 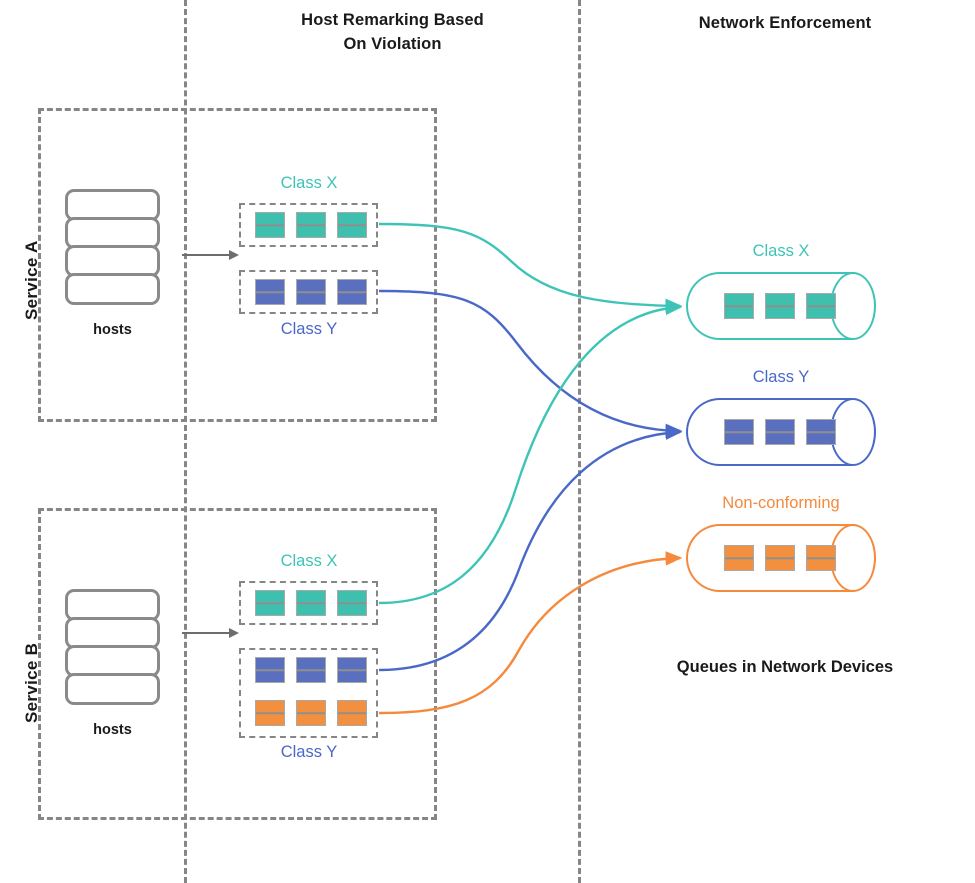 I want to click on service-label-b: Service B, so click(x=31, y=682).